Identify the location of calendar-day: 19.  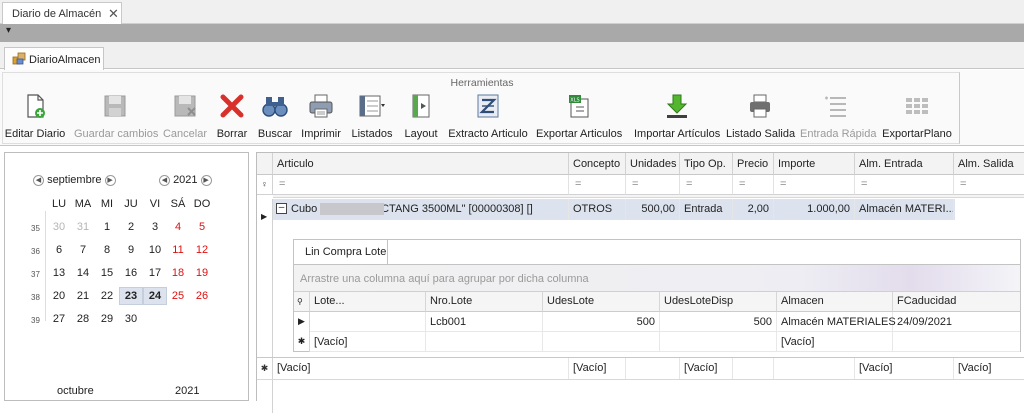
(202, 273).